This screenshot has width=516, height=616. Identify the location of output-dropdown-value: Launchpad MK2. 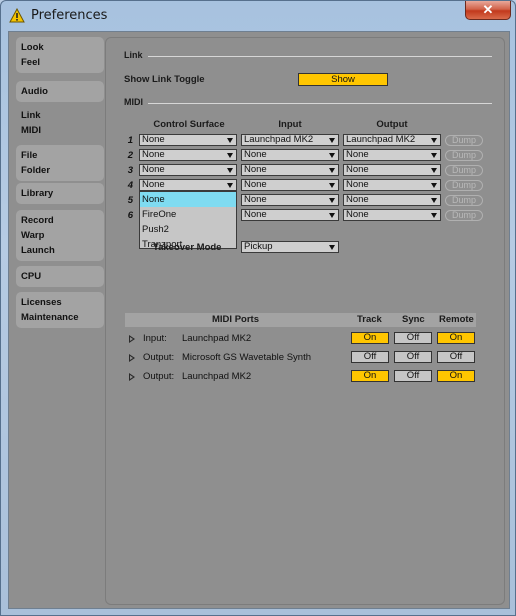
(381, 139).